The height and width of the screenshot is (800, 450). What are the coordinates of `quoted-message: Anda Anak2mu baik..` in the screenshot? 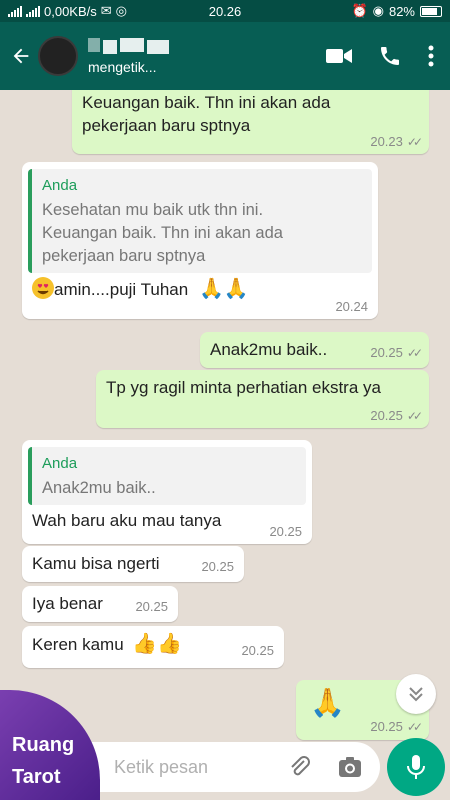 It's located at (167, 476).